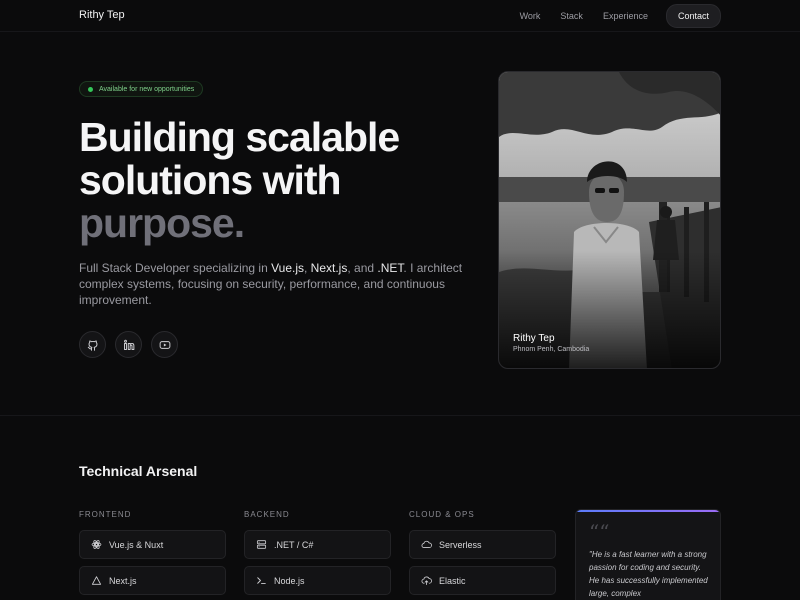 Image resolution: width=800 pixels, height=600 pixels. I want to click on youtube-icon, so click(165, 345).